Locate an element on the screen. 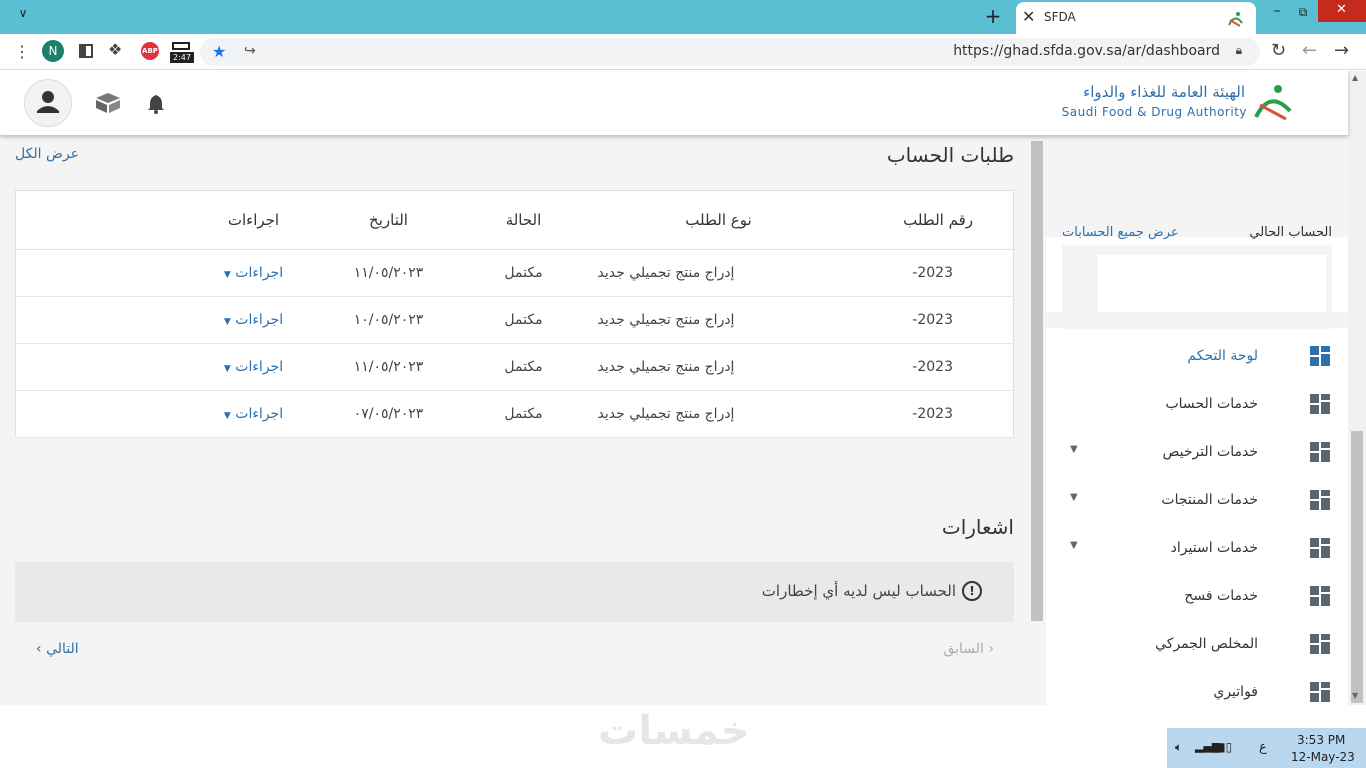 This screenshot has height=768, width=1366. extensions-puzzle-icon: ❖ is located at coordinates (115, 49).